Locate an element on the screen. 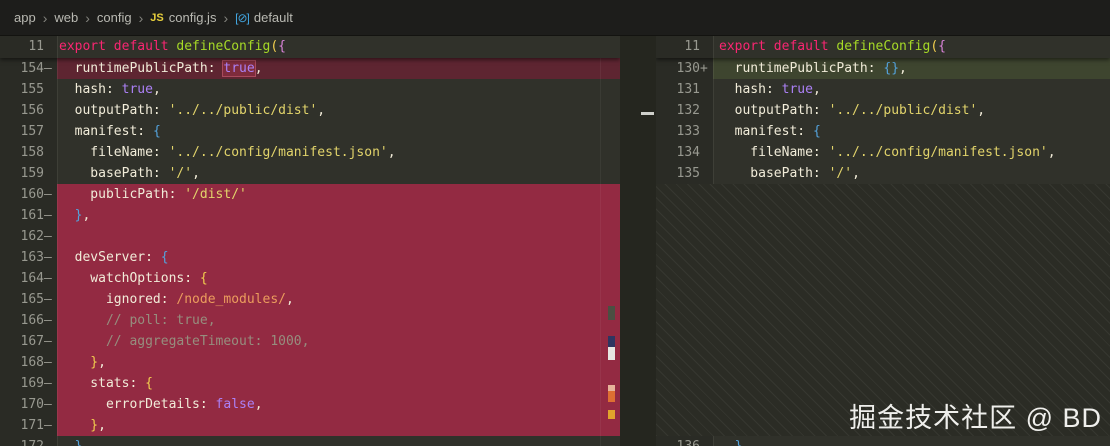  gutter: 135 is located at coordinates (684, 173).